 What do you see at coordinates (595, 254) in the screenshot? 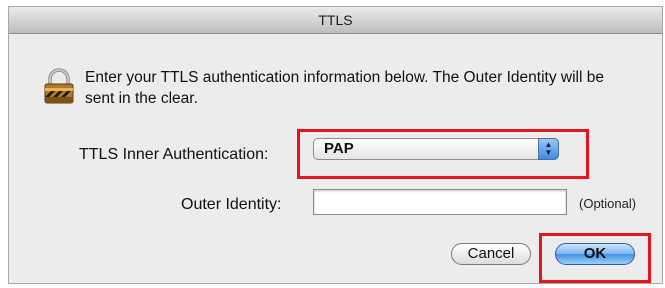
I see `ok-button: OK` at bounding box center [595, 254].